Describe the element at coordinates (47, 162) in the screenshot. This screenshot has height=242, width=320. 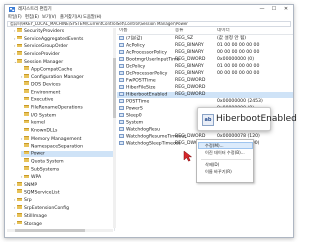
I see `tree-item-label: Quota System` at that location.